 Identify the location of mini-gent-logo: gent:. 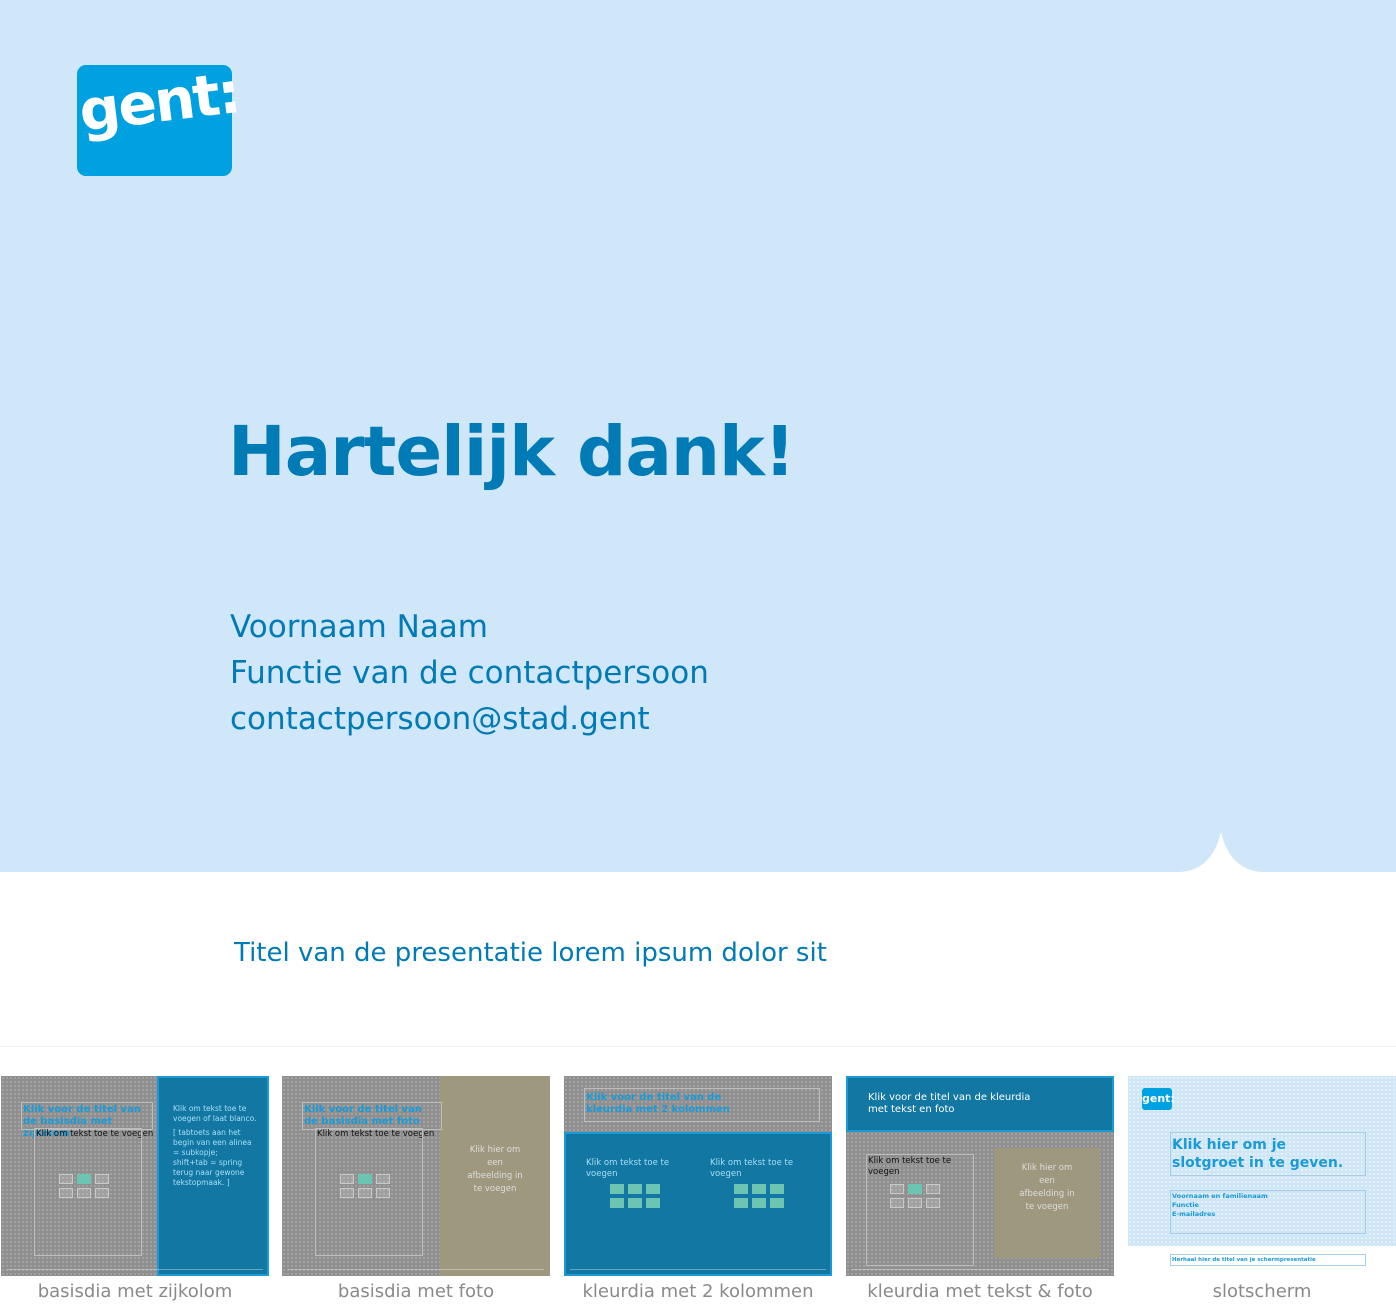
(1158, 1099).